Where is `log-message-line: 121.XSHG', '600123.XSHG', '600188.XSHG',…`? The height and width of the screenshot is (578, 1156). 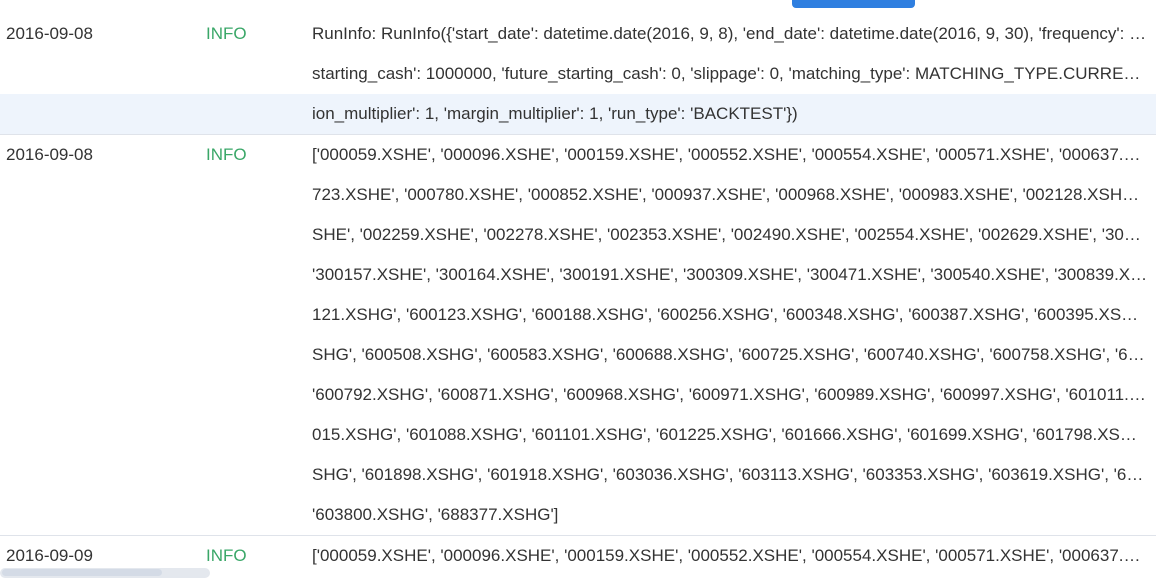
log-message-line: 121.XSHG', '600123.XSHG', '600188.XSHG',… is located at coordinates (730, 314).